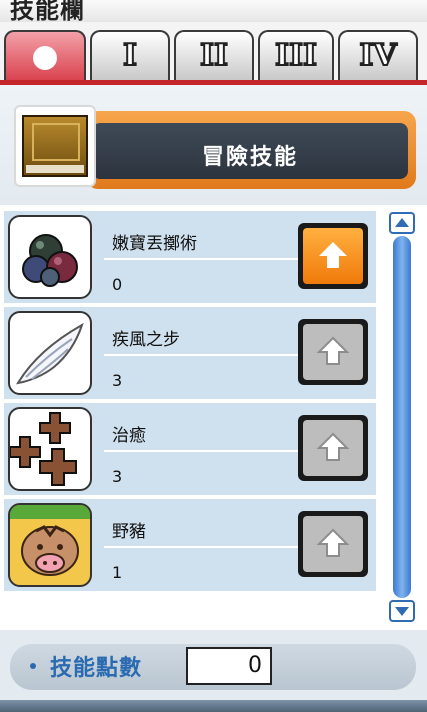  What do you see at coordinates (117, 284) in the screenshot?
I see `skill-level: 0` at bounding box center [117, 284].